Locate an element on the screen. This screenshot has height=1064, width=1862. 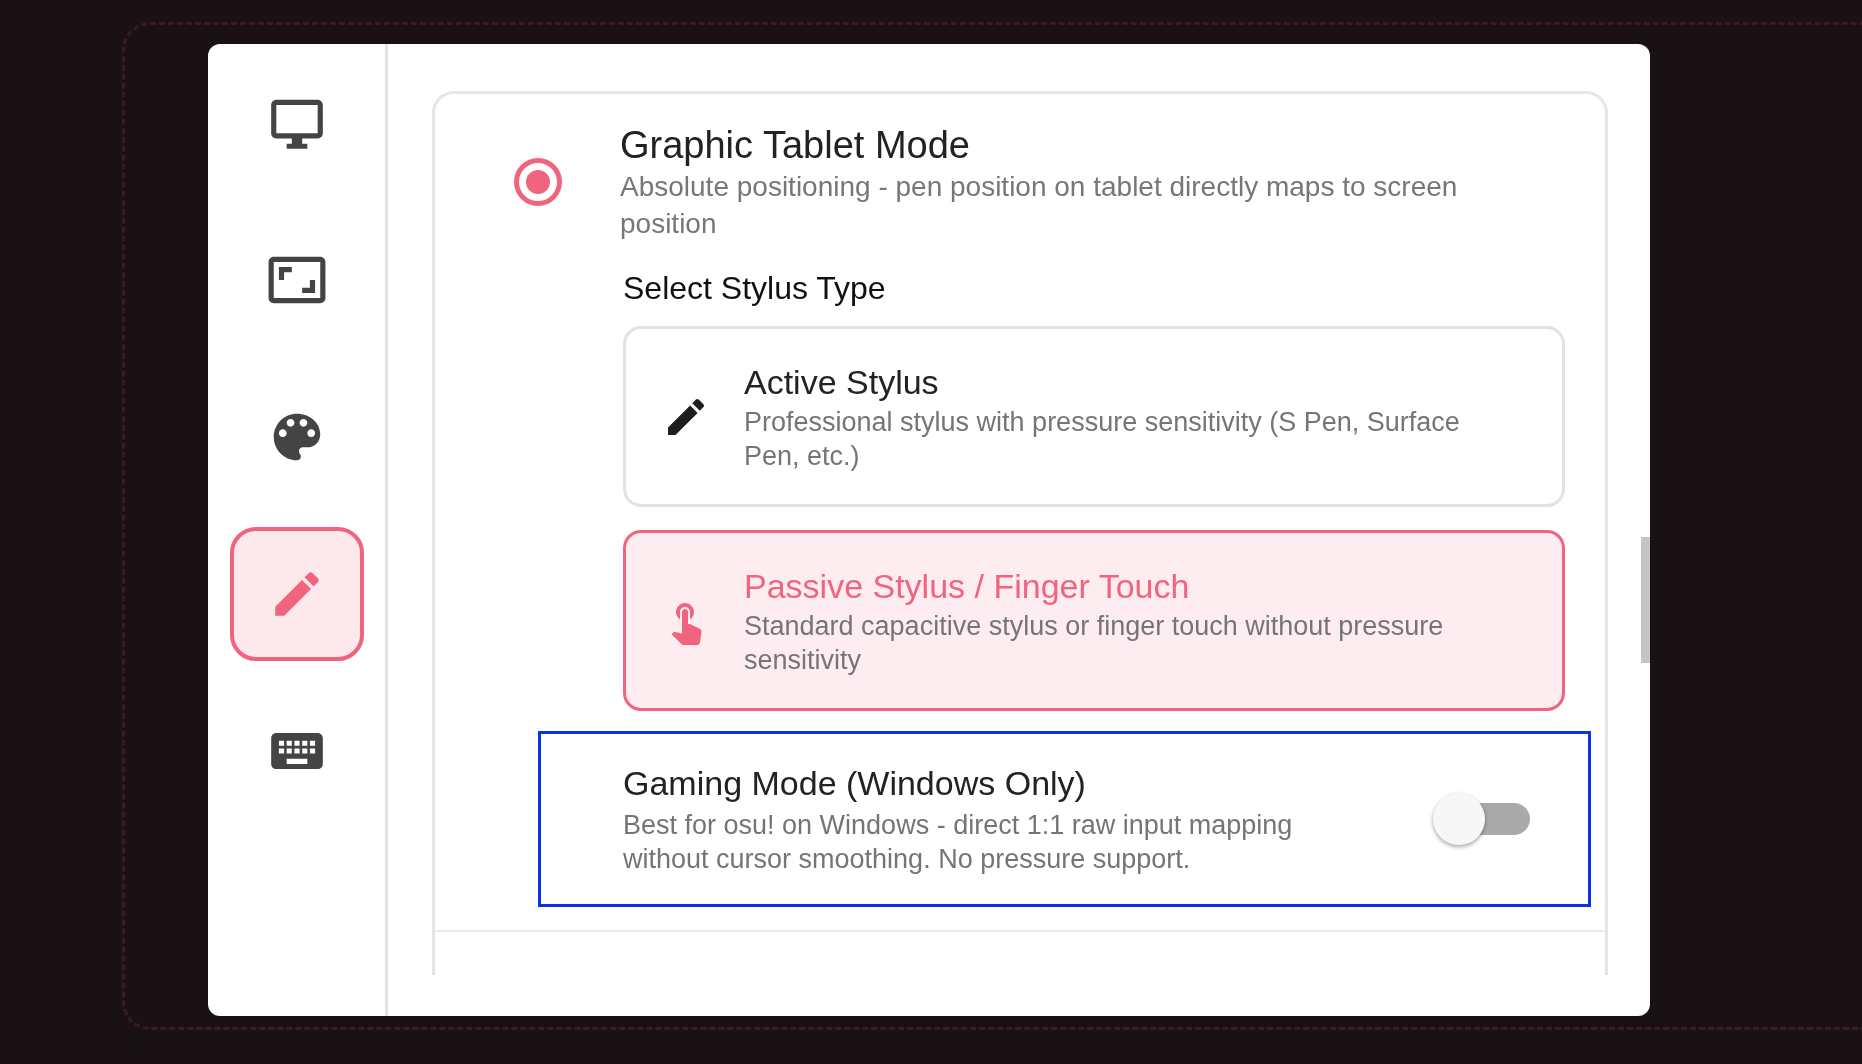
setting-title: Gaming Mode (Windows Only) is located at coordinates (855, 783).